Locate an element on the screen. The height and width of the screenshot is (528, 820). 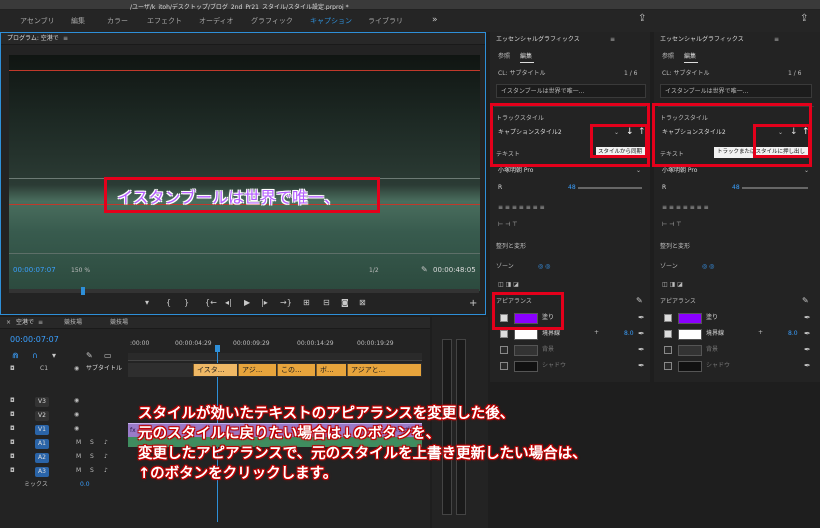
workspace-edit: 編集 is located at coordinates (78, 21).